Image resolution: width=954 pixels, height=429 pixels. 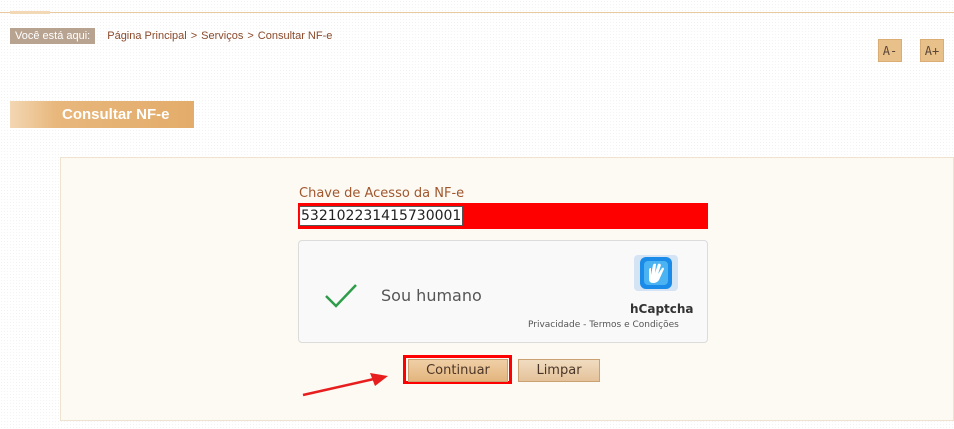 I want to click on checkmark-icon, so click(x=341, y=296).